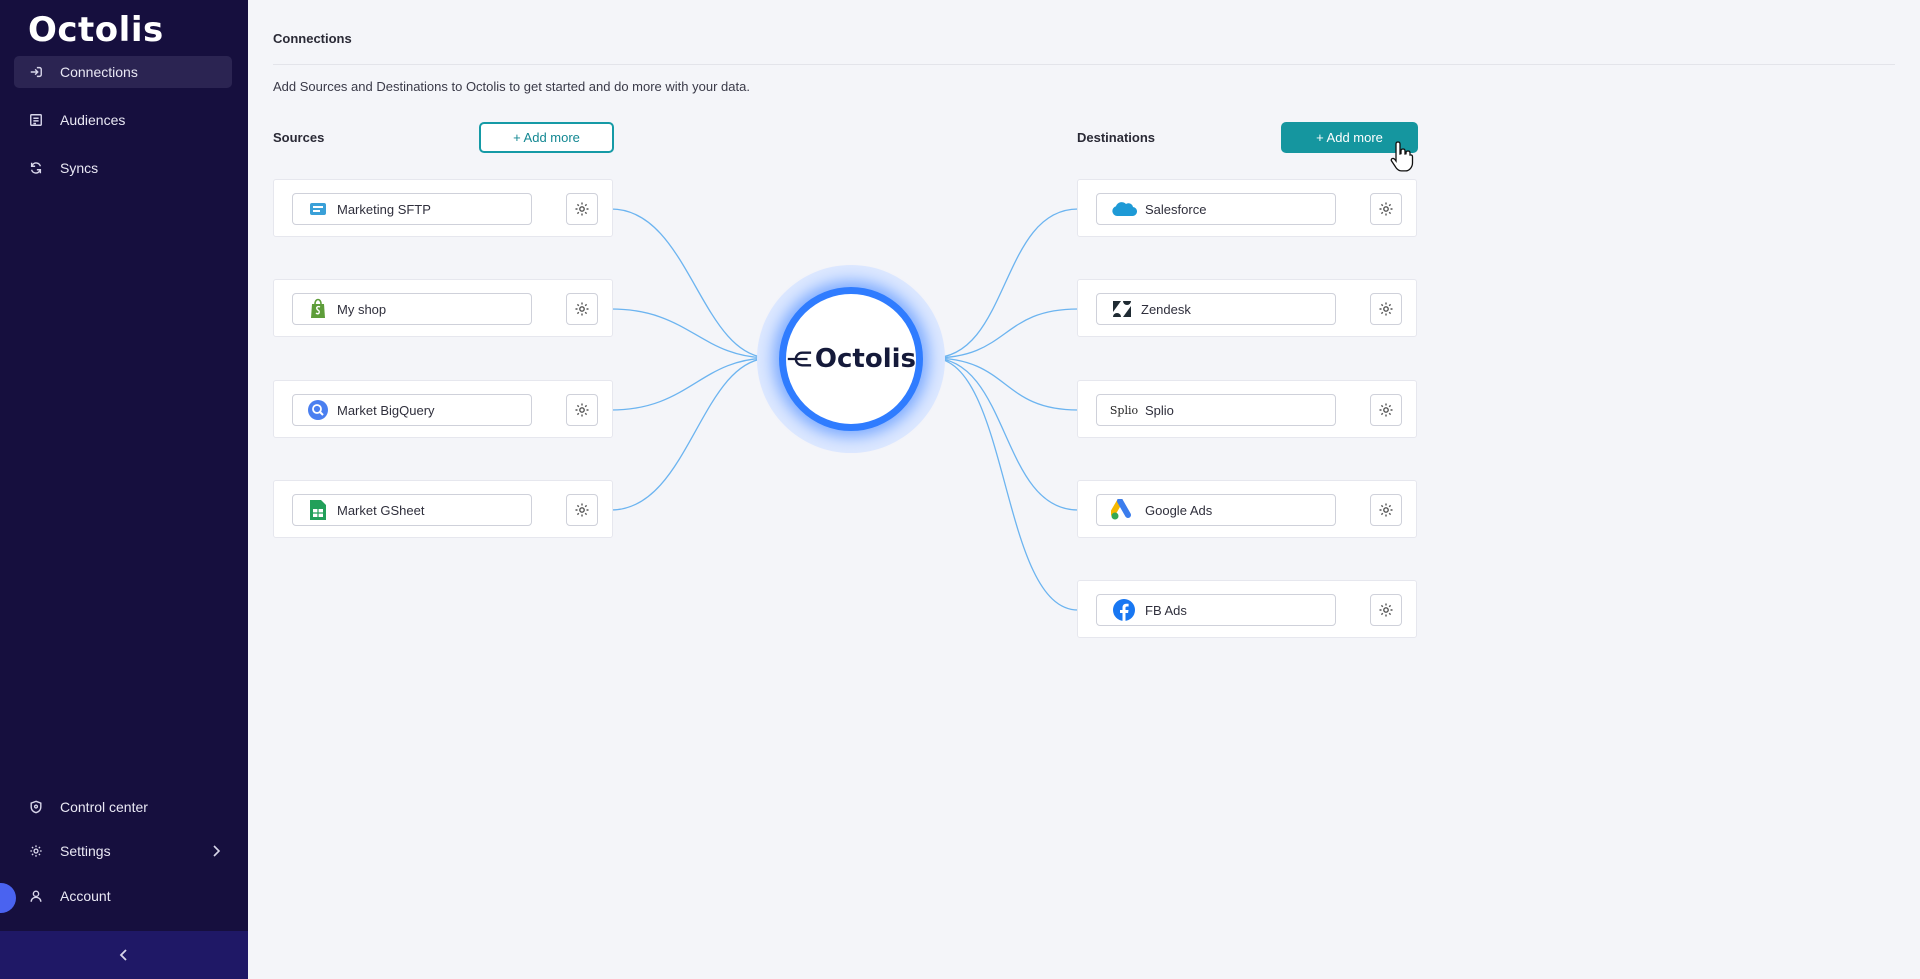 The width and height of the screenshot is (1920, 979). I want to click on sidebar-item-settings: Settings, so click(123, 851).